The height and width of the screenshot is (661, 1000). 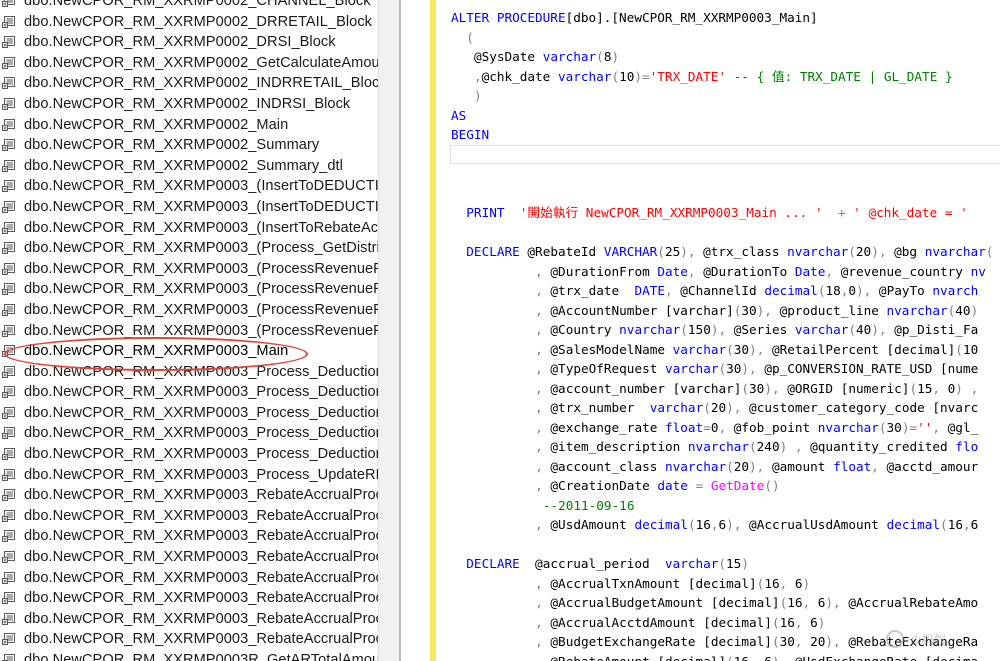 I want to click on code-token: nvarch, so click(x=955, y=290).